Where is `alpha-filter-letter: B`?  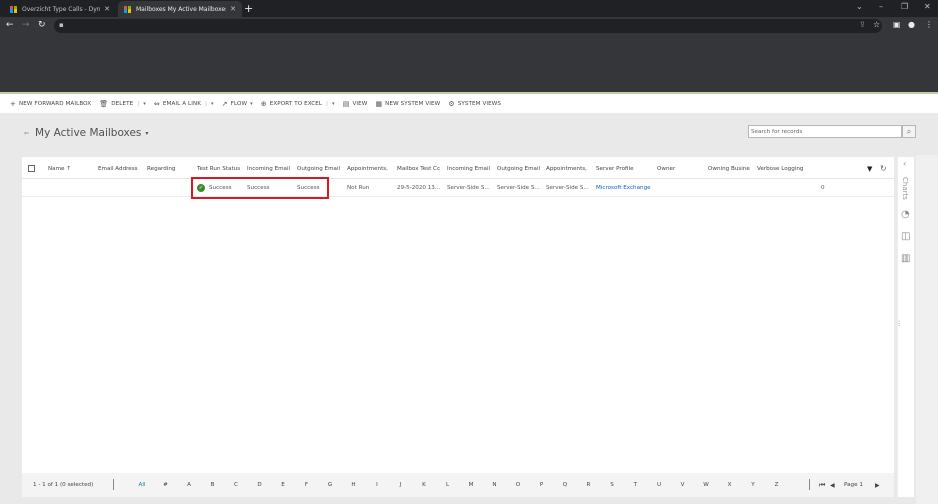 alpha-filter-letter: B is located at coordinates (213, 485).